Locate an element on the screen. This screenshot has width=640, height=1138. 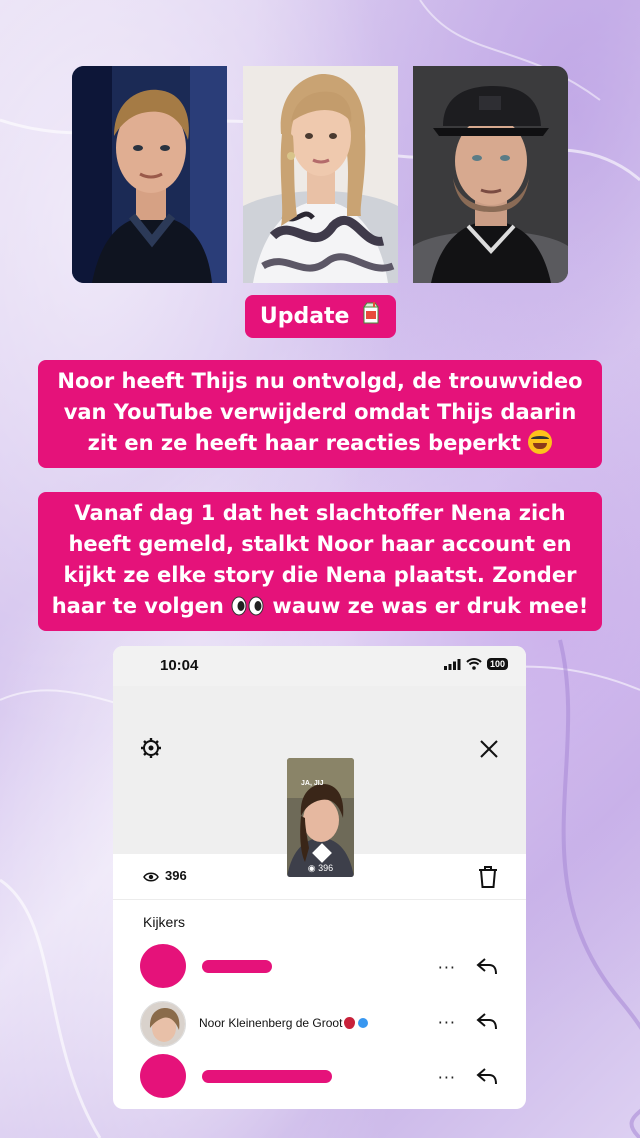
photo-woman-blonde is located at coordinates (320, 174).